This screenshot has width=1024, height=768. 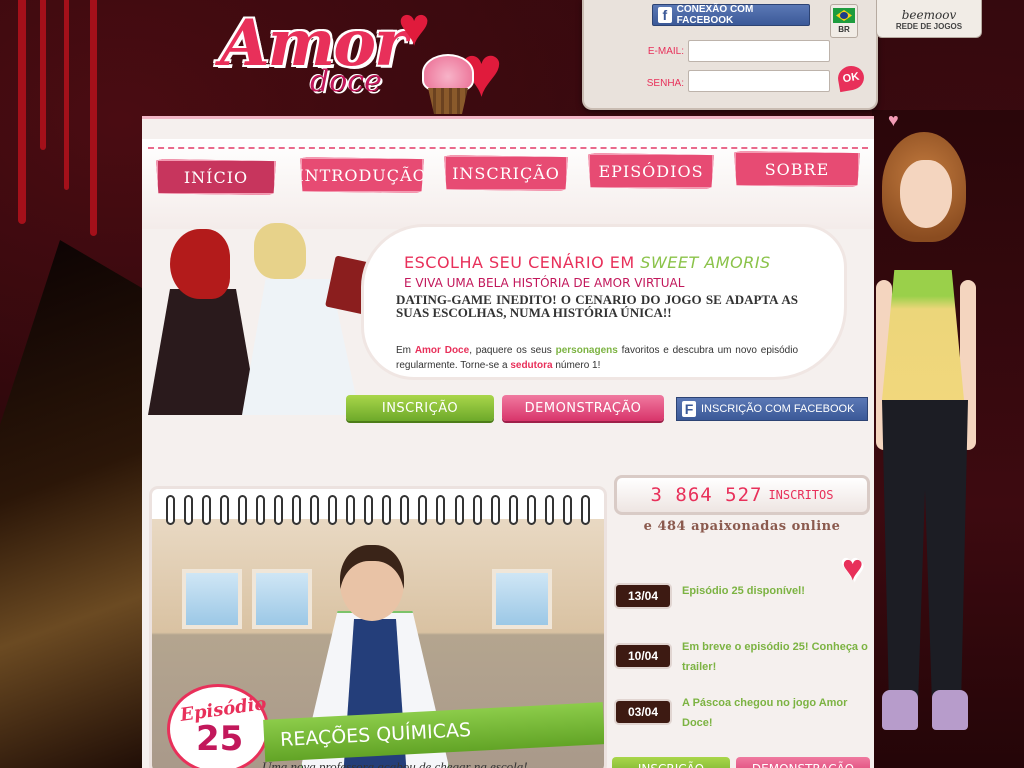 I want to click on beemoov-subtitle: REDE DE JOGOS, so click(x=929, y=26).